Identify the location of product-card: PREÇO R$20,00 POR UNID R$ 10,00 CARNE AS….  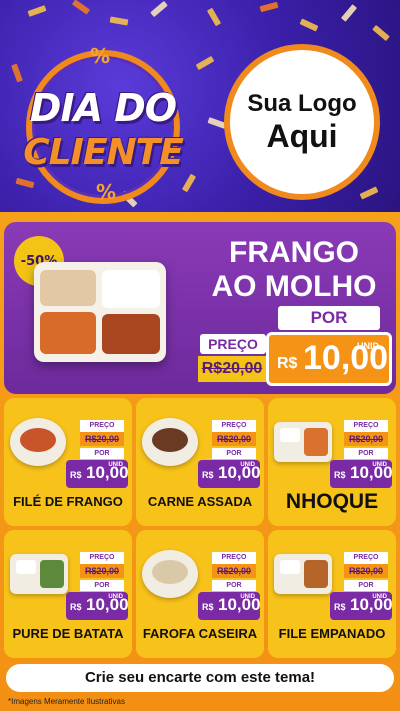
(200, 462).